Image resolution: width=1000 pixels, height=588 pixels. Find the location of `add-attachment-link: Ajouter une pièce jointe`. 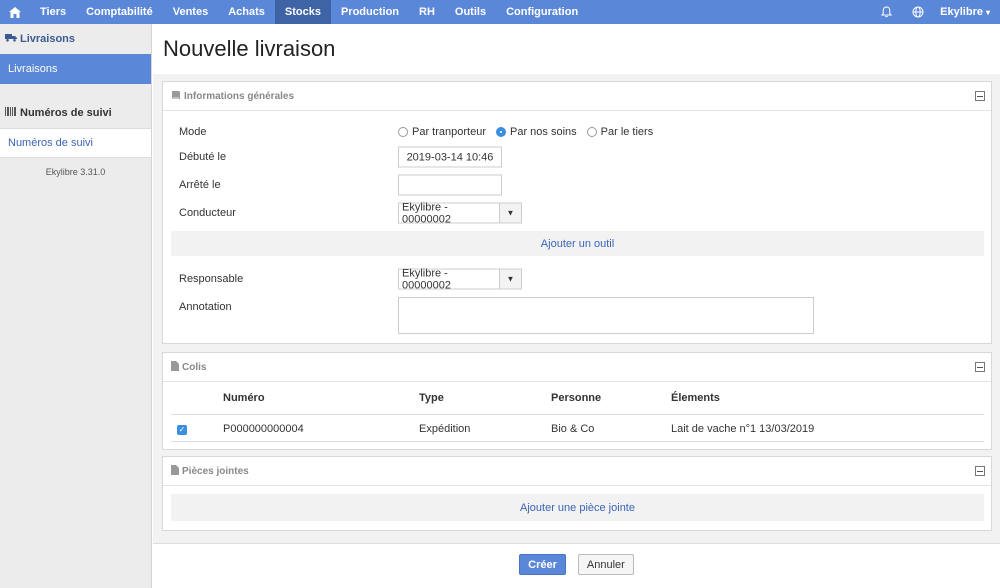

add-attachment-link: Ajouter une pièce jointe is located at coordinates (577, 508).